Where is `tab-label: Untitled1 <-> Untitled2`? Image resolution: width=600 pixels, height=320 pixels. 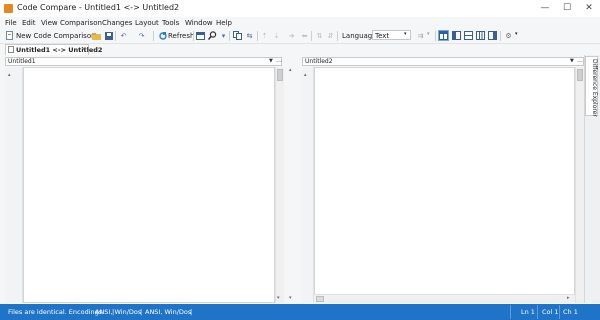
tab-label: Untitled1 <-> Untitled2 is located at coordinates (59, 50).